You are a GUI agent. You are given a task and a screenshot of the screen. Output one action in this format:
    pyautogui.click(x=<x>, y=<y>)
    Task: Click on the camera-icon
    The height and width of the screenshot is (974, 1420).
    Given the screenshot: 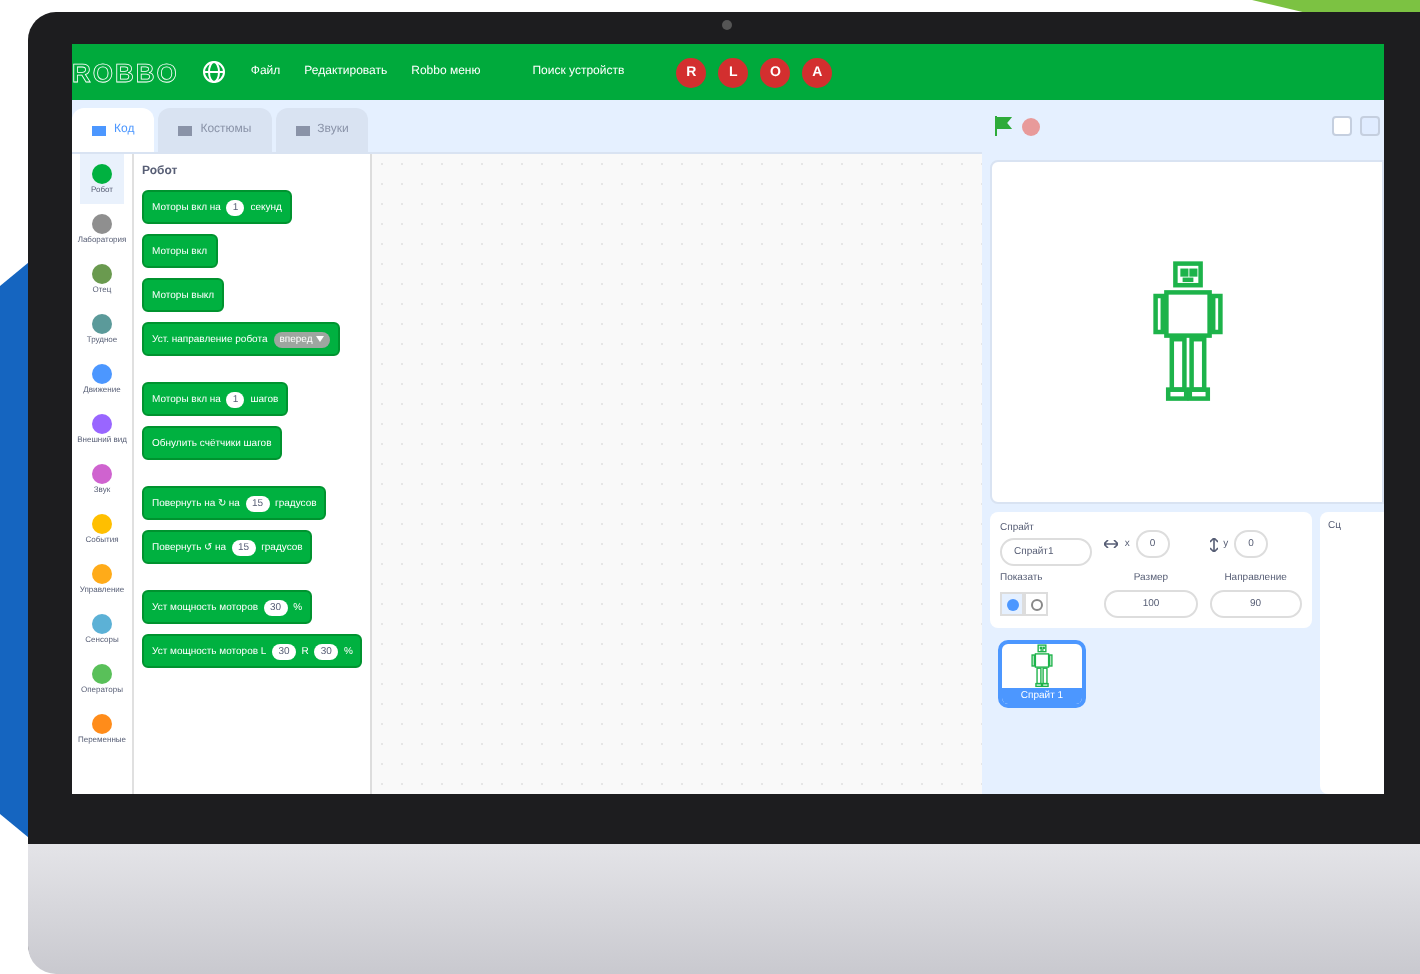 What is the action you would take?
    pyautogui.click(x=727, y=25)
    